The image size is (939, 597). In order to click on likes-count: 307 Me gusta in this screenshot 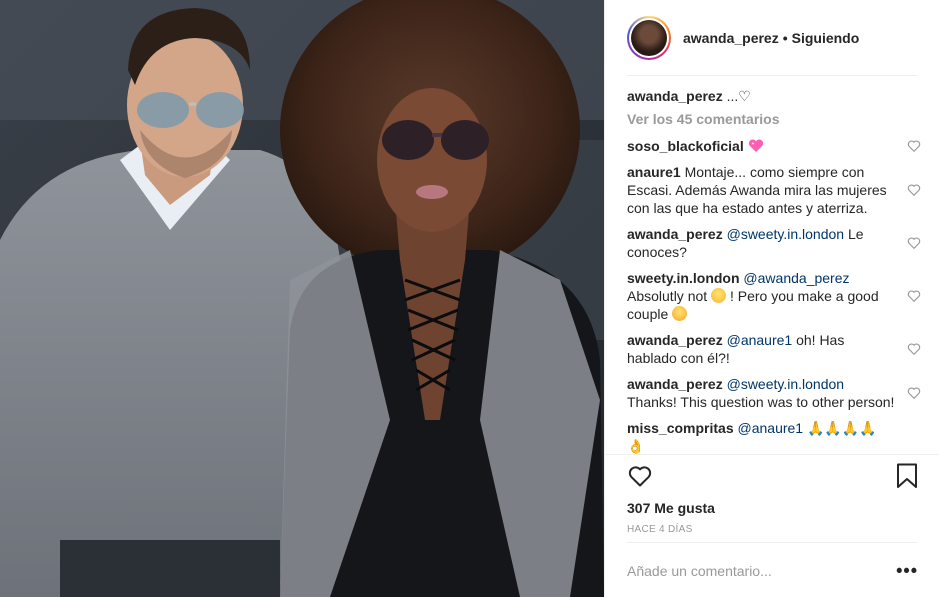, I will do `click(671, 508)`.